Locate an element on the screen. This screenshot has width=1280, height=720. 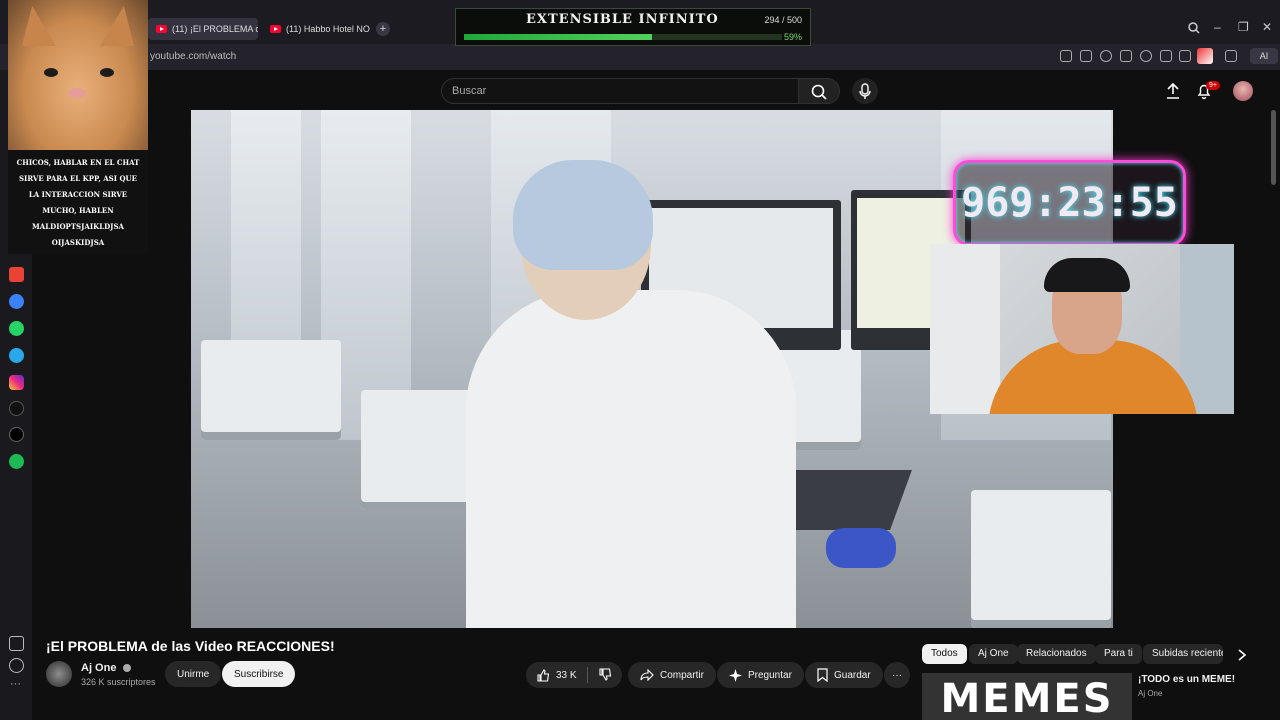
subscriber-count: 326 K suscriptores is located at coordinates (118, 682).